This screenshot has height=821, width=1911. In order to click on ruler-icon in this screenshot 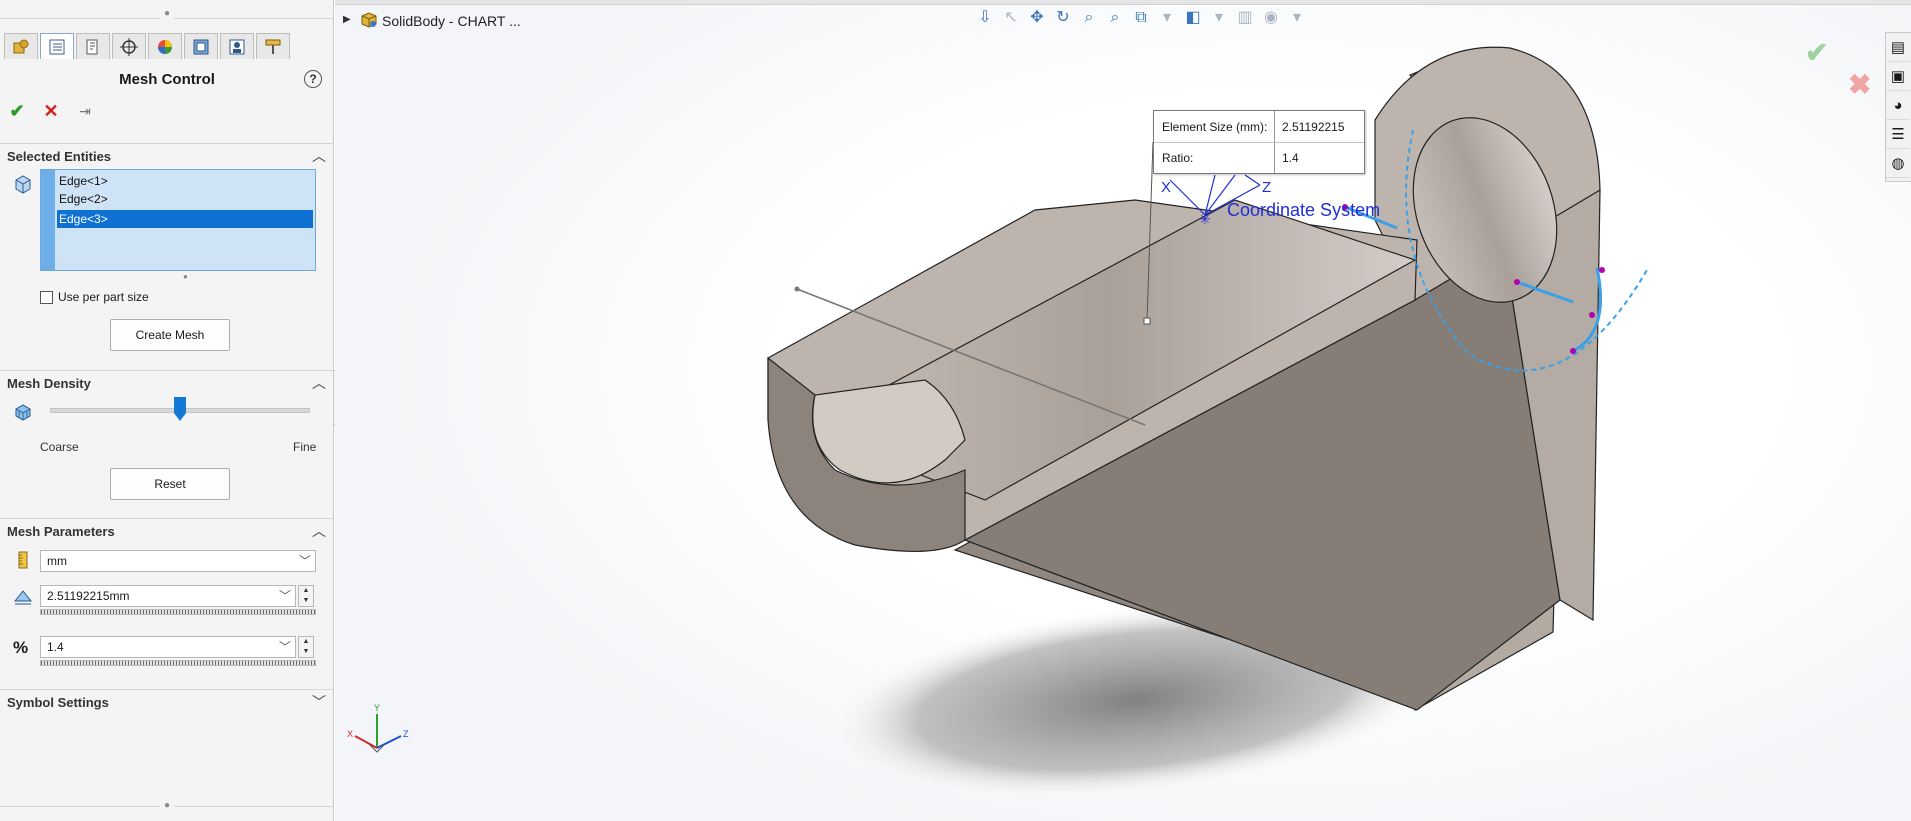, I will do `click(23, 560)`.